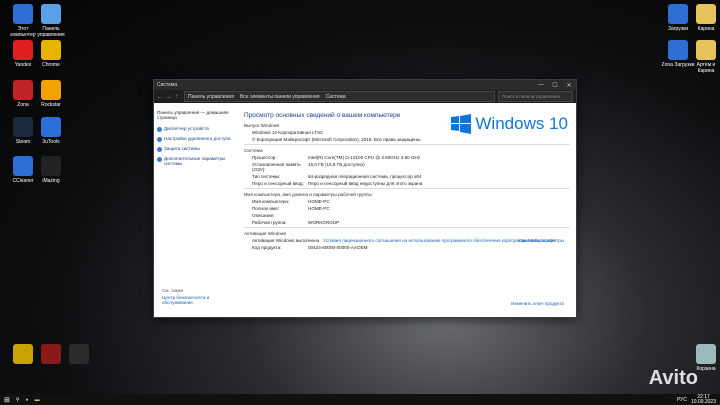 This screenshot has height=405, width=720. Describe the element at coordinates (682, 400) in the screenshot. I see `lang-indicator: РУС` at that location.